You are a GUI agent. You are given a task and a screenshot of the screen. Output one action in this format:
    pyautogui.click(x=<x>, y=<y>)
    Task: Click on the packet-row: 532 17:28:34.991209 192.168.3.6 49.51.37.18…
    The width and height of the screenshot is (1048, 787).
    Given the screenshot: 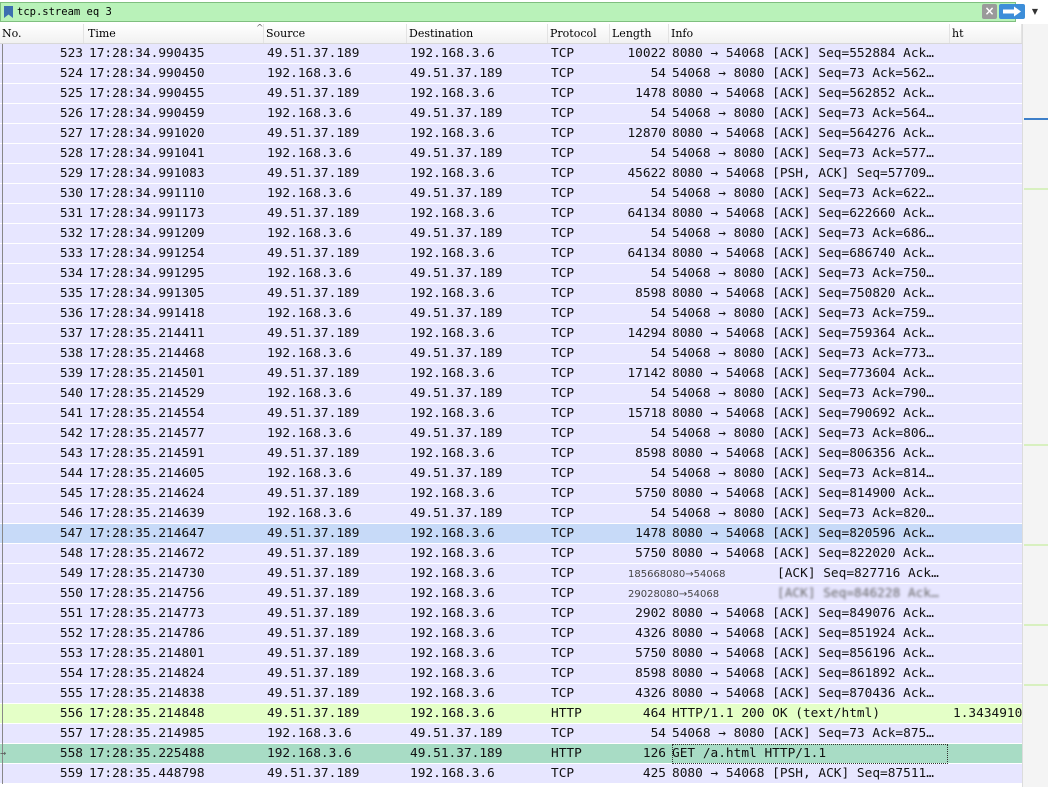 What is the action you would take?
    pyautogui.click(x=511, y=234)
    